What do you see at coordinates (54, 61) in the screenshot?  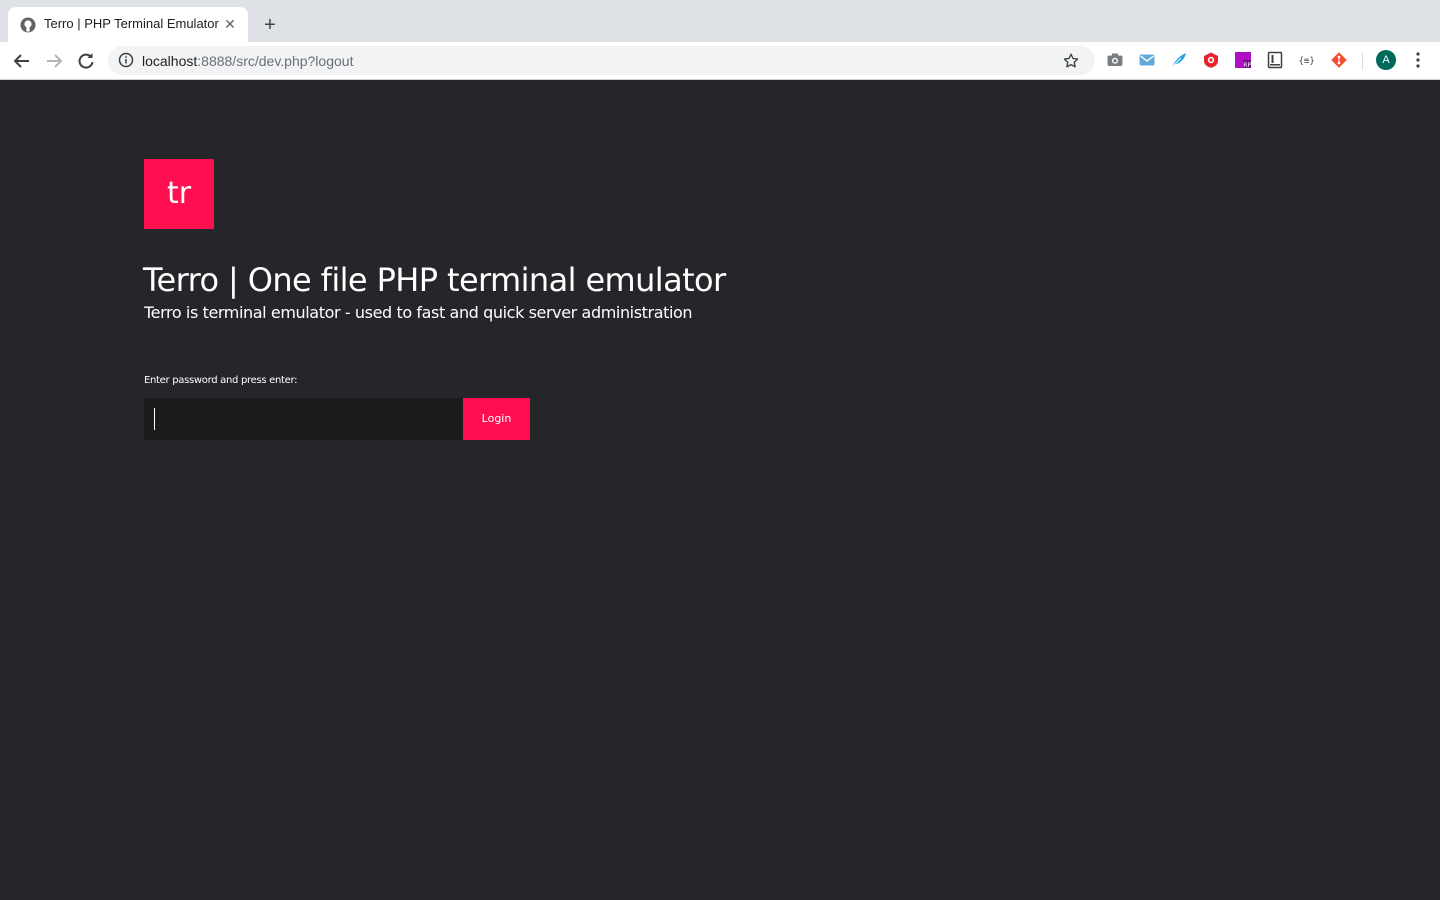 I see `forward-arrow-icon` at bounding box center [54, 61].